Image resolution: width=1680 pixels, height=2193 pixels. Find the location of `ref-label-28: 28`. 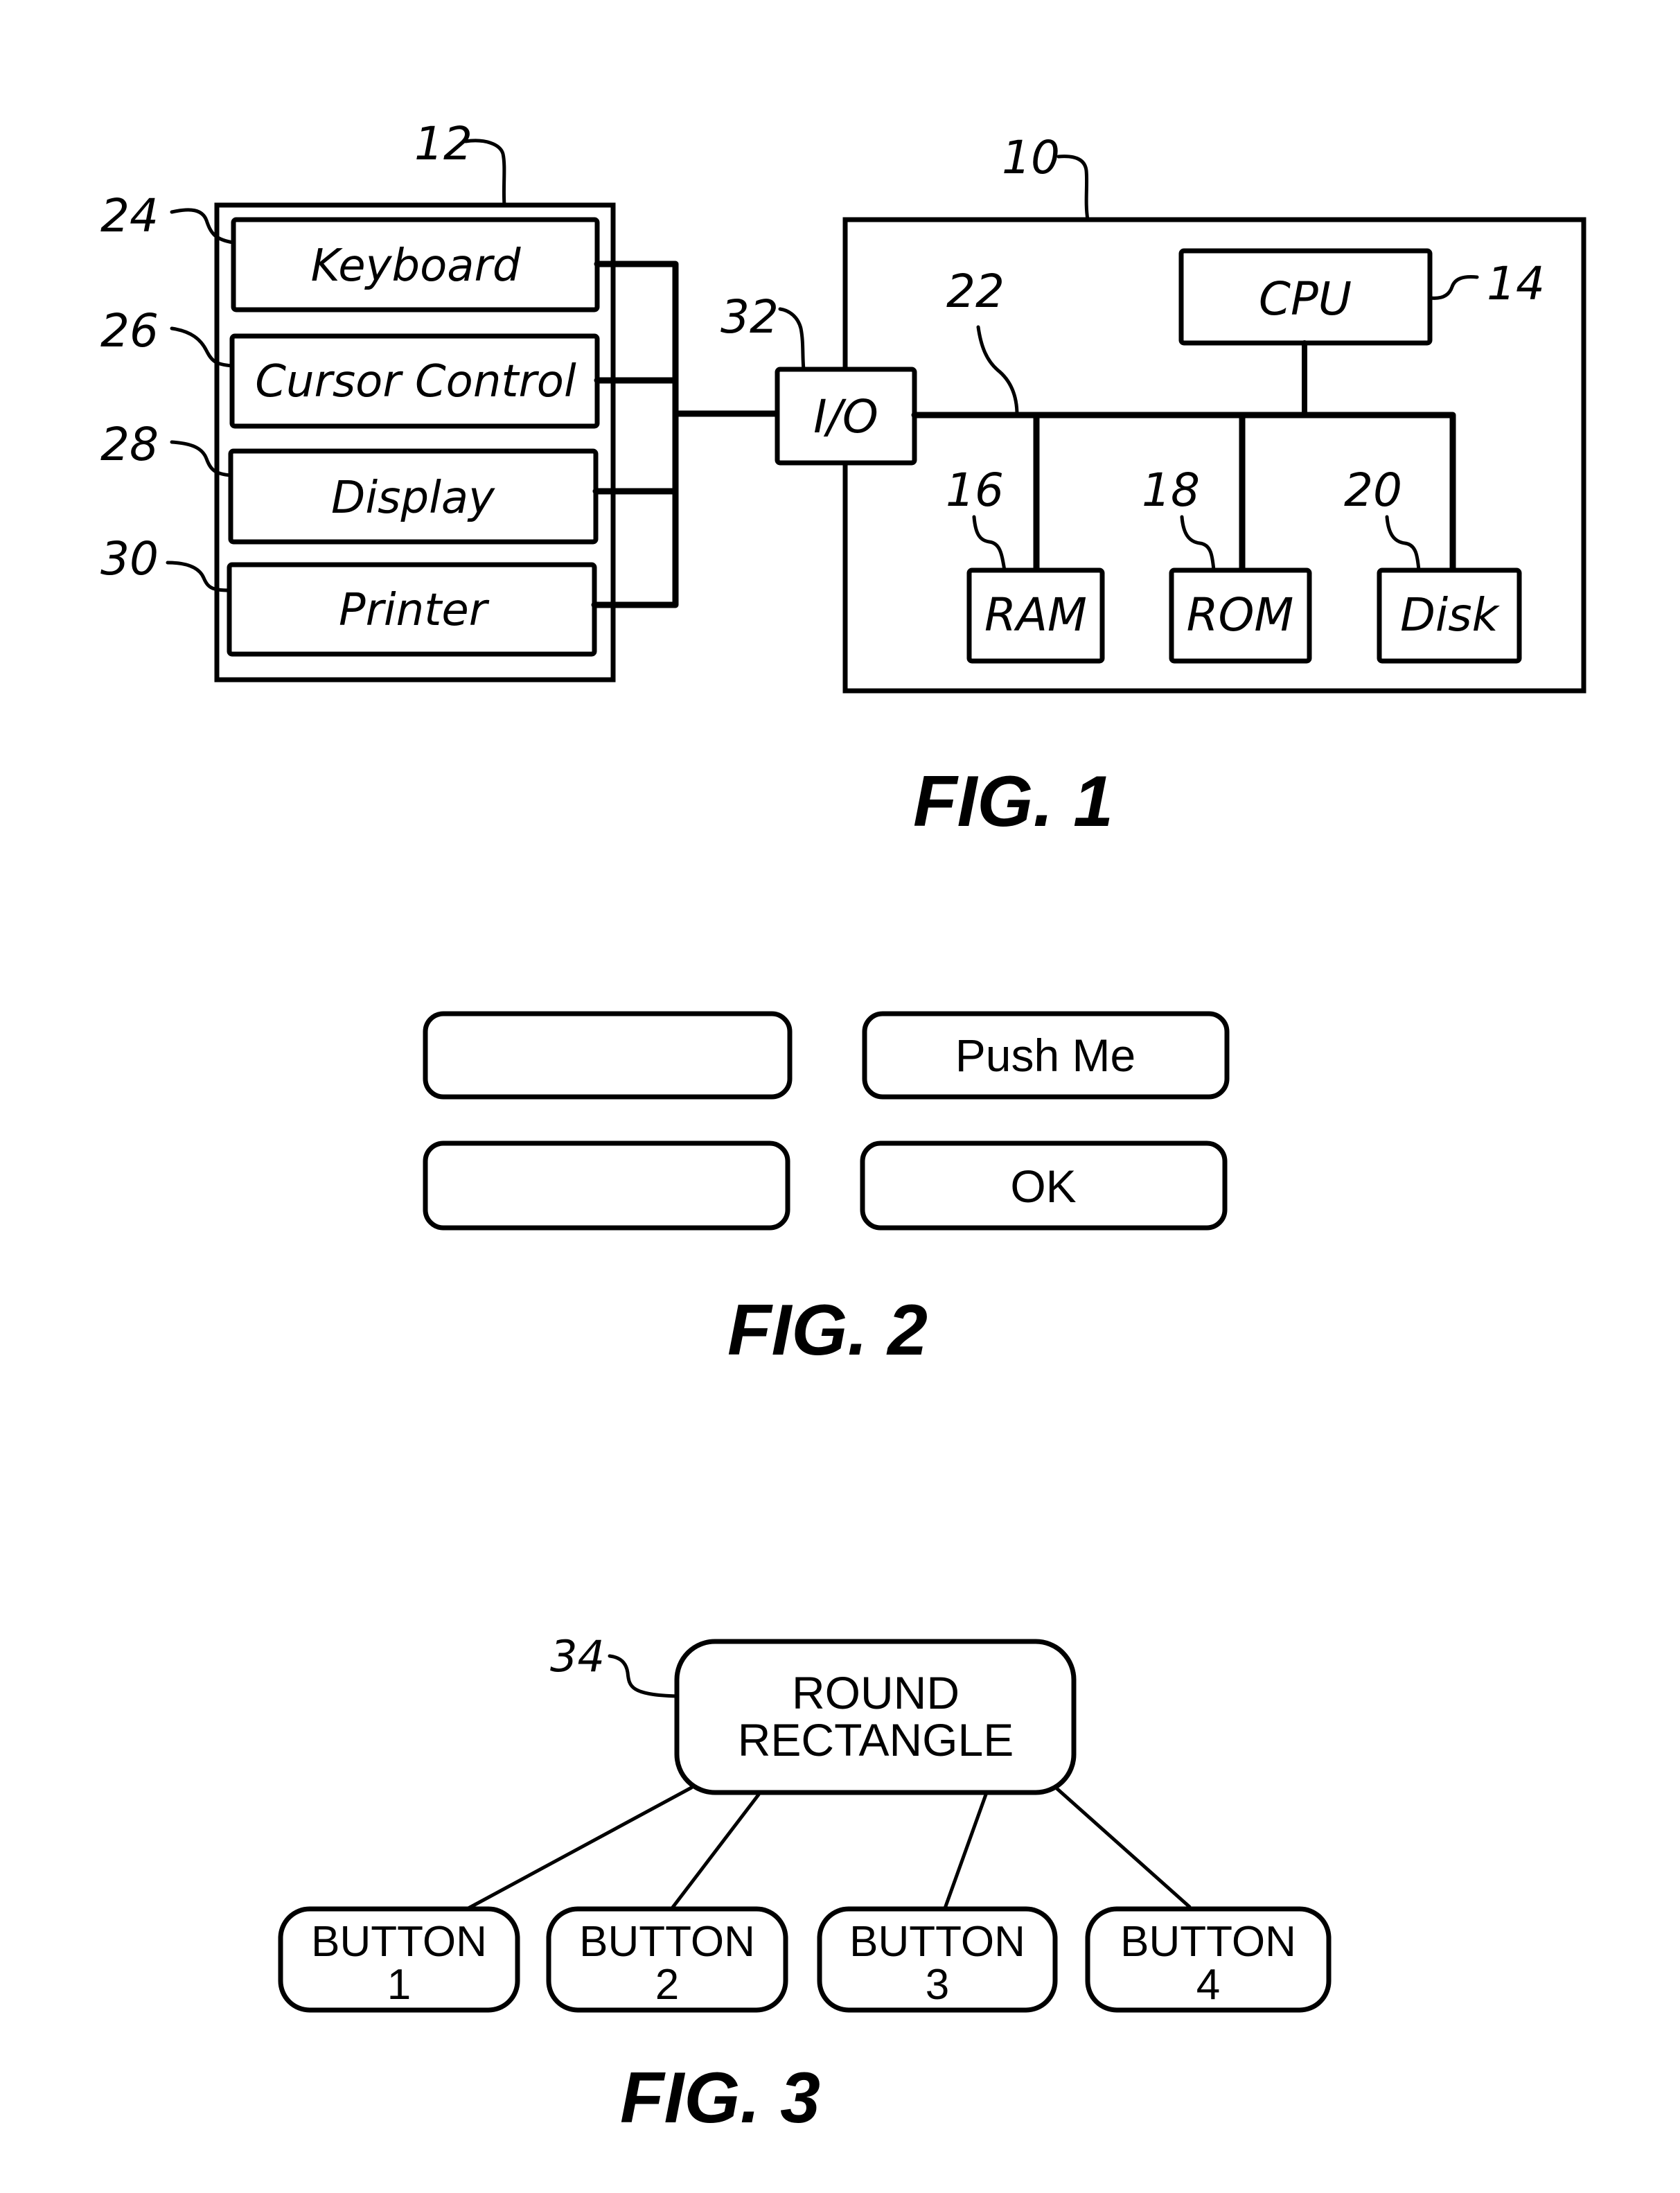

ref-label-28: 28 is located at coordinates (129, 445).